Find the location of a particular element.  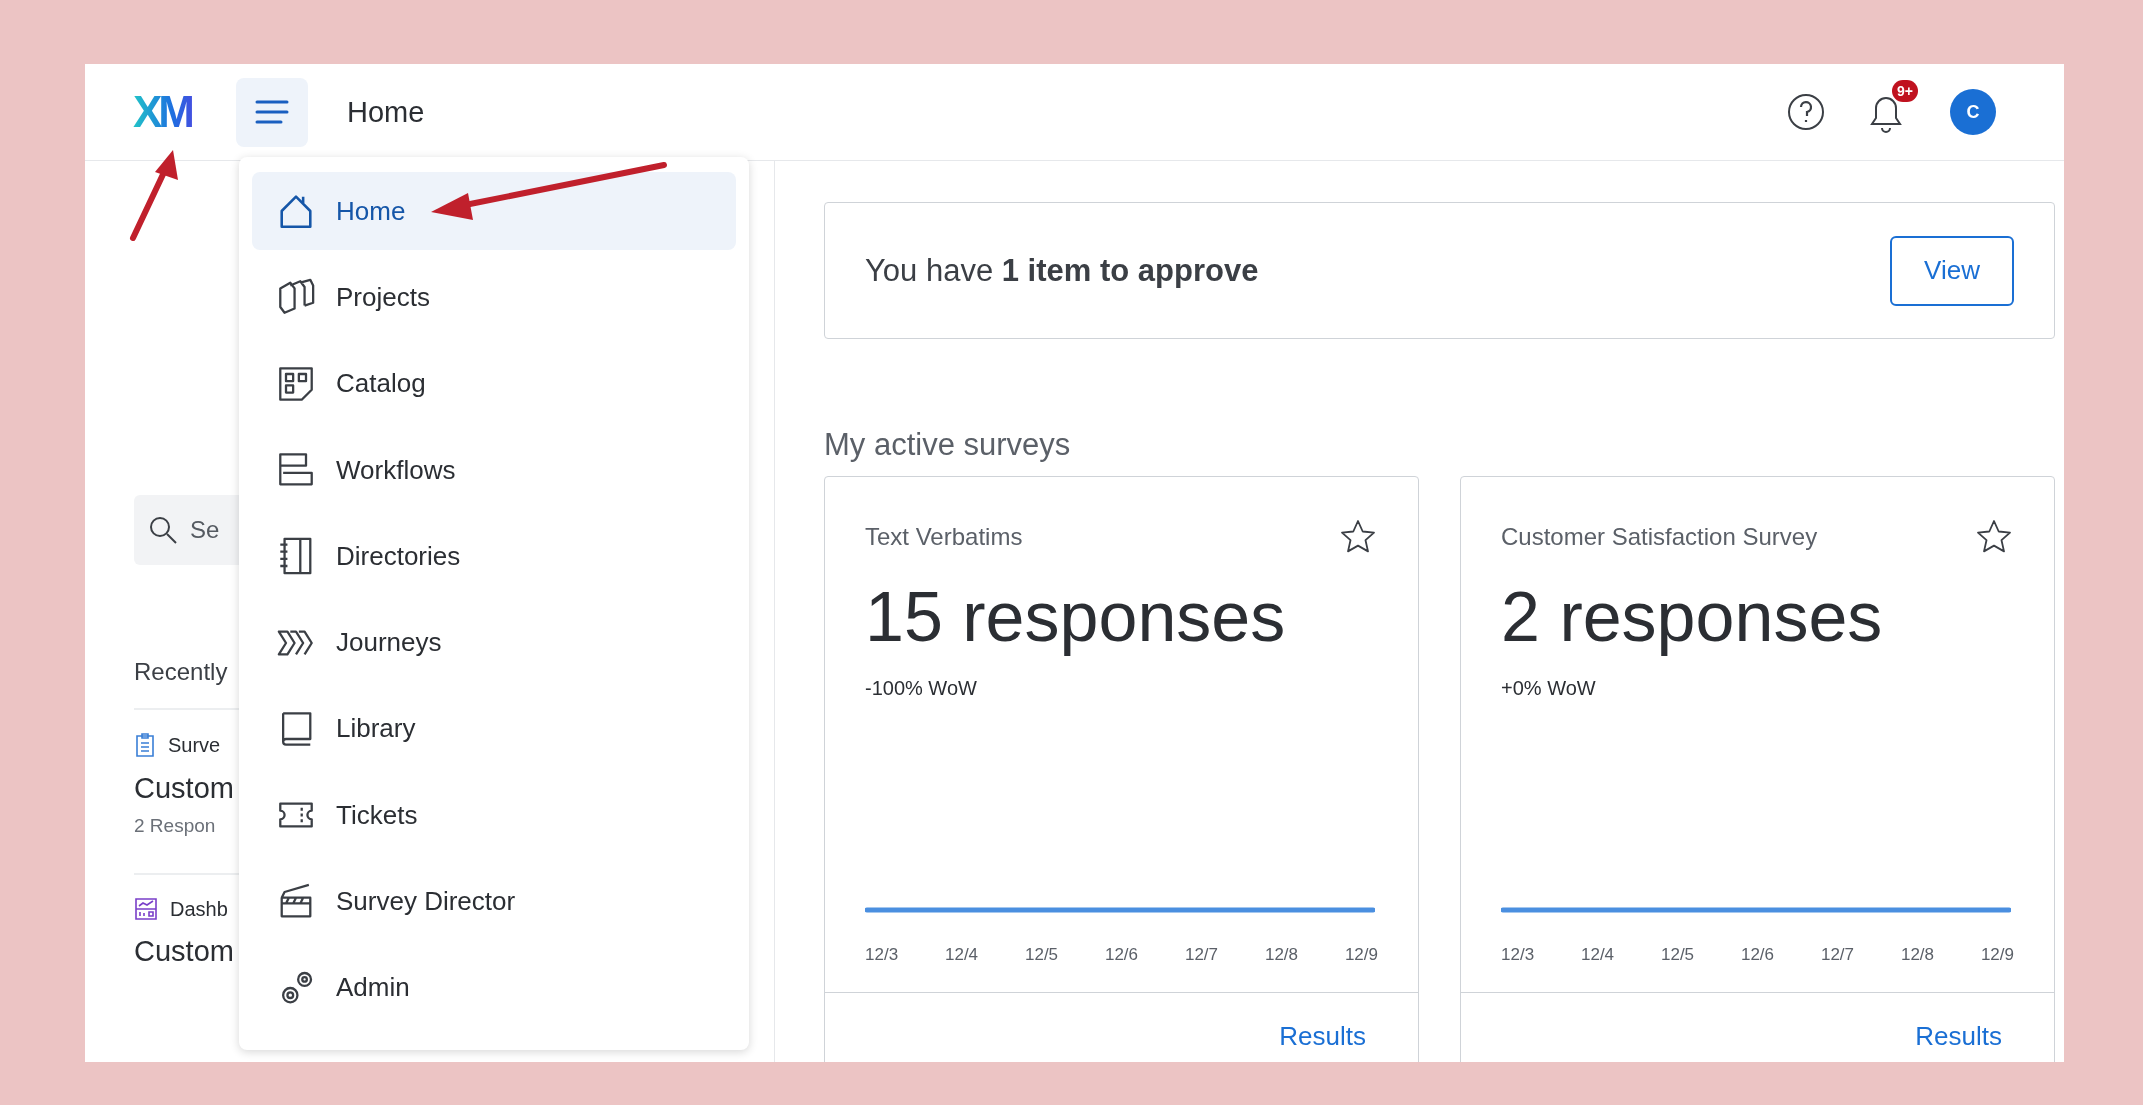

week-change: -100% WoW is located at coordinates (921, 688).